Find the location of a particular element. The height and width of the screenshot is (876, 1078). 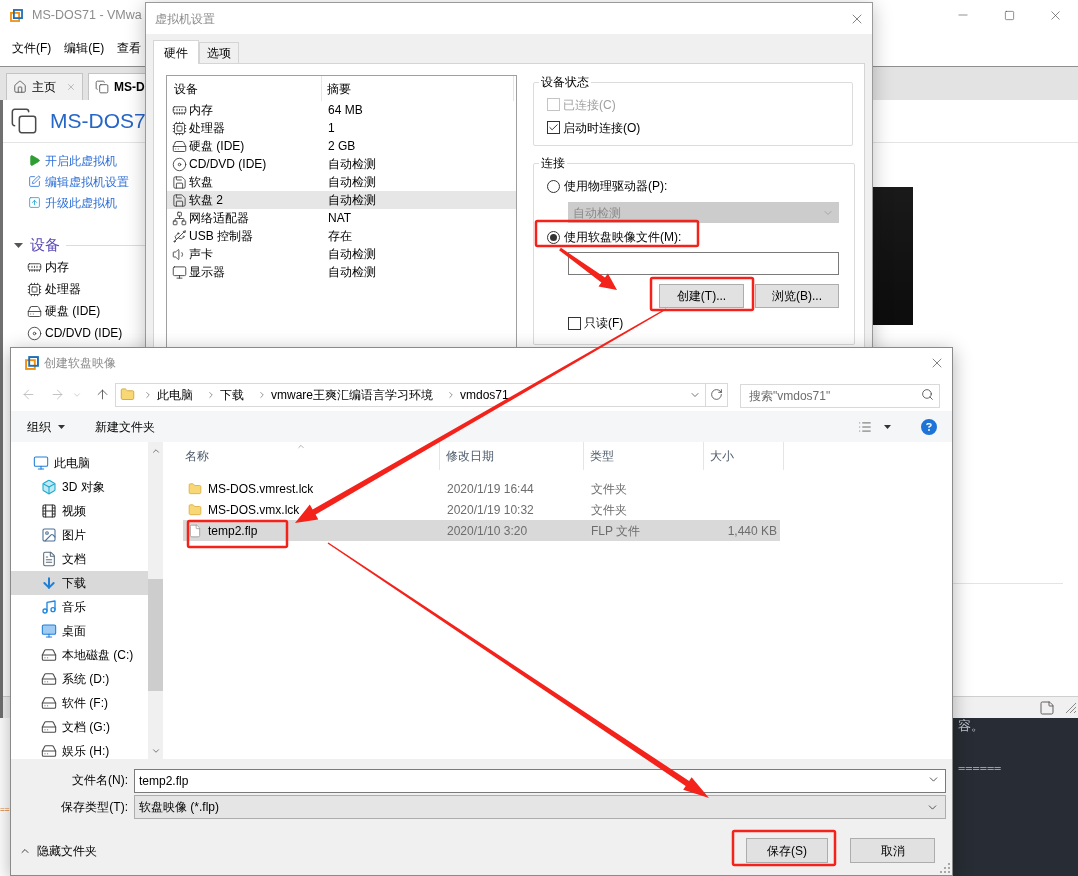

breadcrumb-item: 此电脑 is located at coordinates (175, 394).